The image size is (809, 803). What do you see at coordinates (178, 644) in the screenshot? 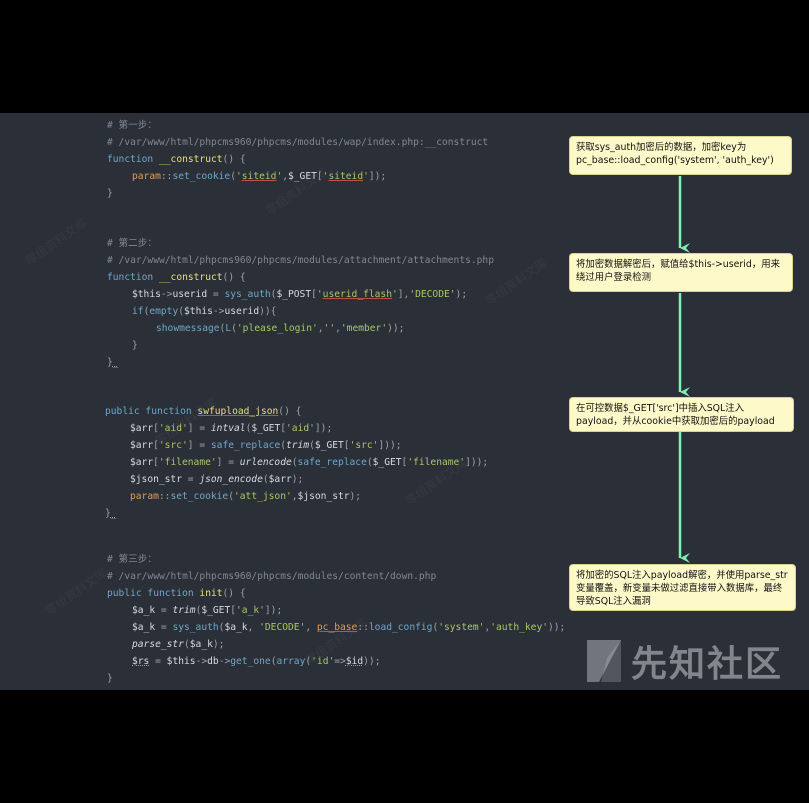
I see `code-line: parse_str($a_k);` at bounding box center [178, 644].